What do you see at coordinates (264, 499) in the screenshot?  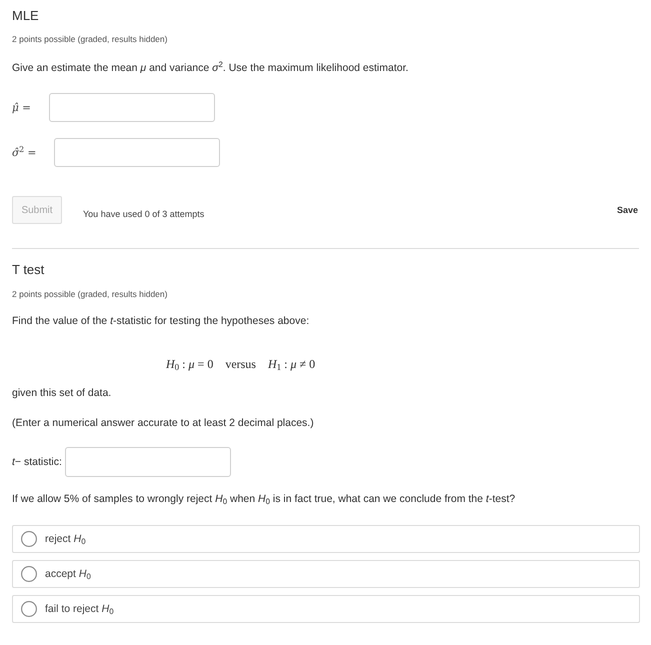 I see `question-text: If we allow 5% of samples to wrongly reject H$_{0}$ when H$_{0}$ is in fact true, what can we conclude from the t-test?` at bounding box center [264, 499].